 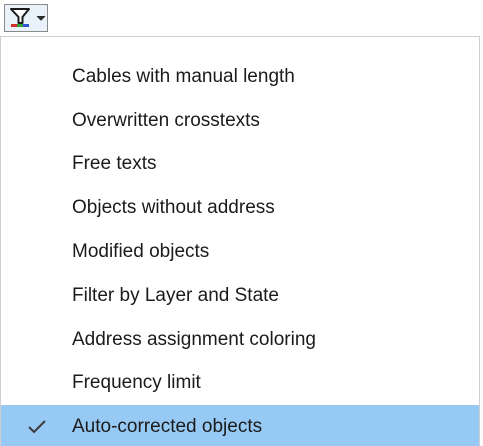 What do you see at coordinates (183, 76) in the screenshot?
I see `menu-item-label: Cables with manual length` at bounding box center [183, 76].